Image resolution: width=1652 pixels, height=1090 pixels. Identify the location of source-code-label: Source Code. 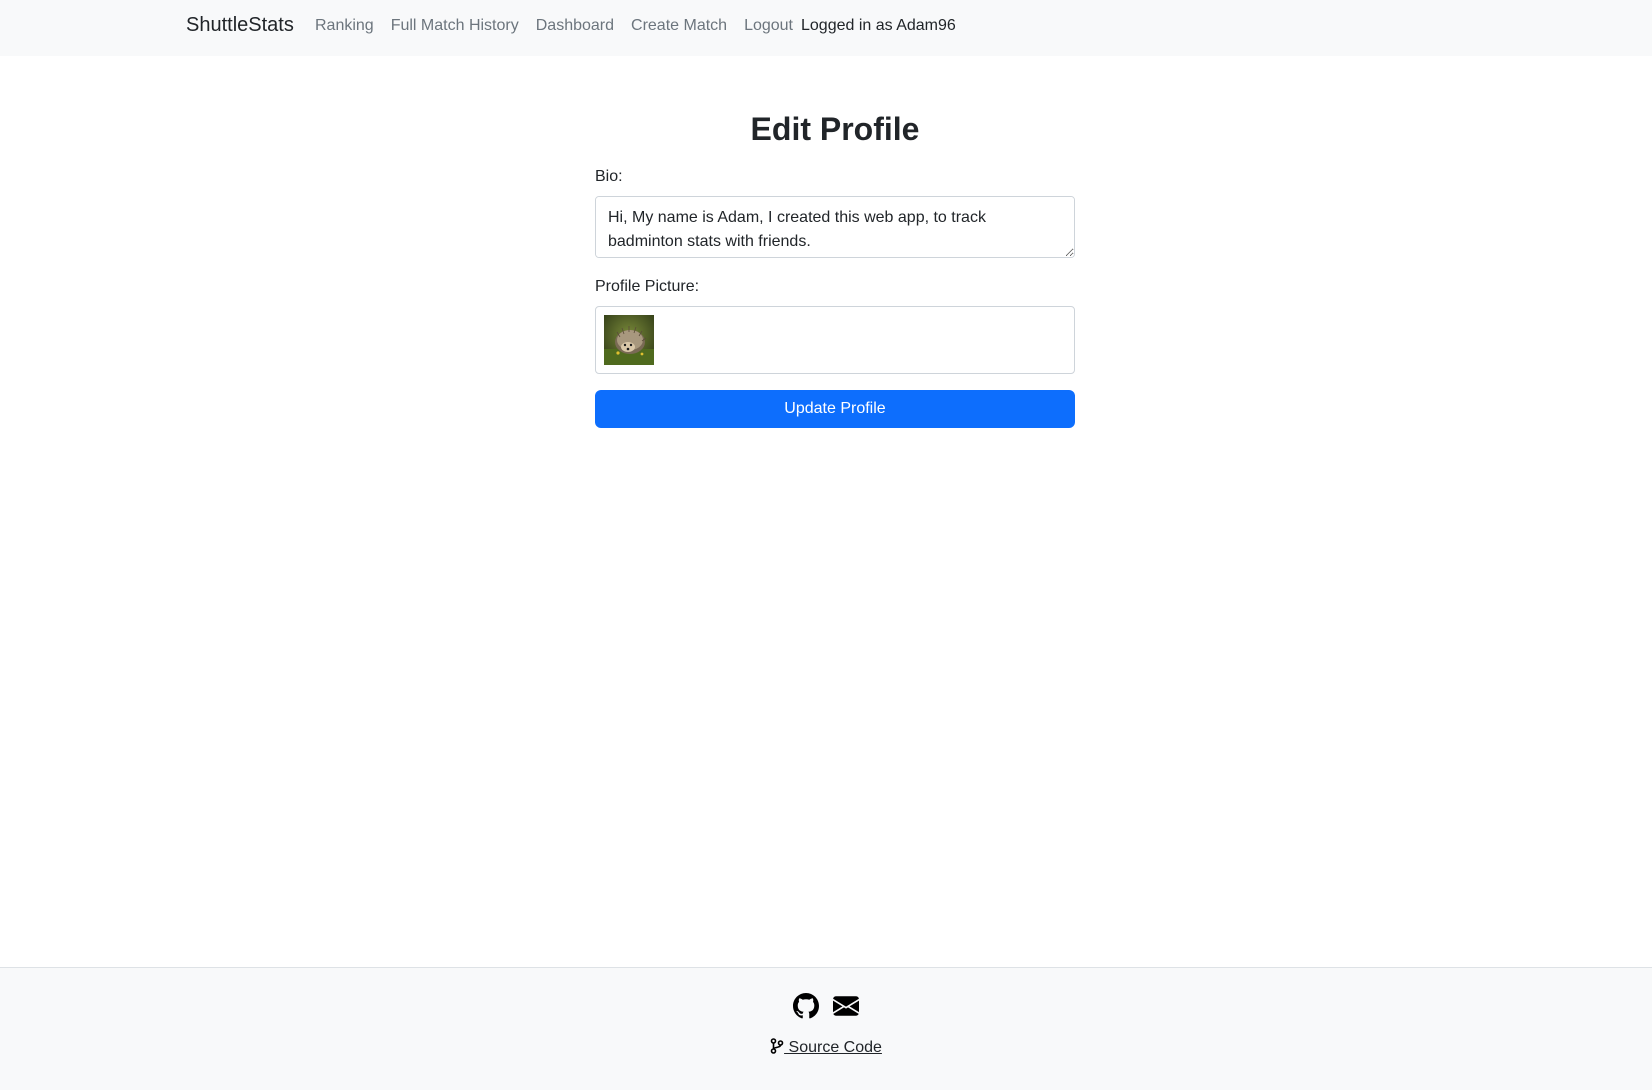
(833, 1047).